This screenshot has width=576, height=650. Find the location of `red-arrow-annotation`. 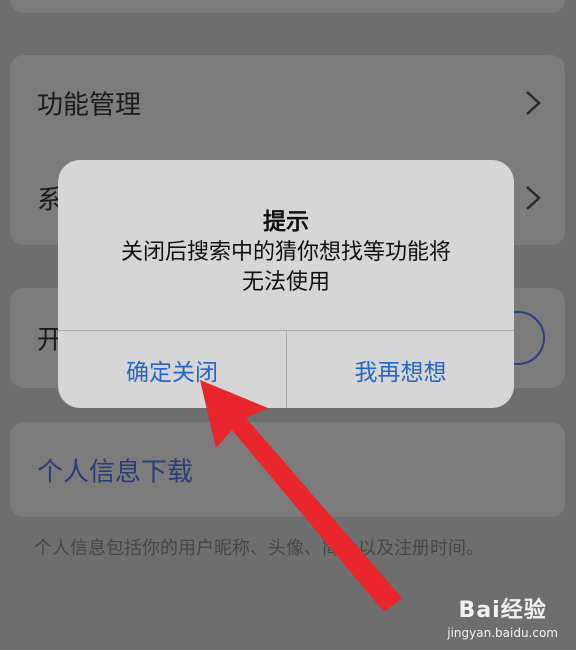

red-arrow-annotation is located at coordinates (301, 496).